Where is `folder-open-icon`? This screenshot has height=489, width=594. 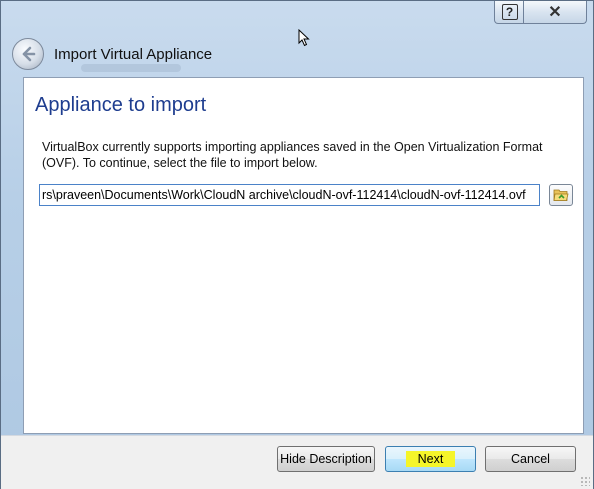 folder-open-icon is located at coordinates (561, 195).